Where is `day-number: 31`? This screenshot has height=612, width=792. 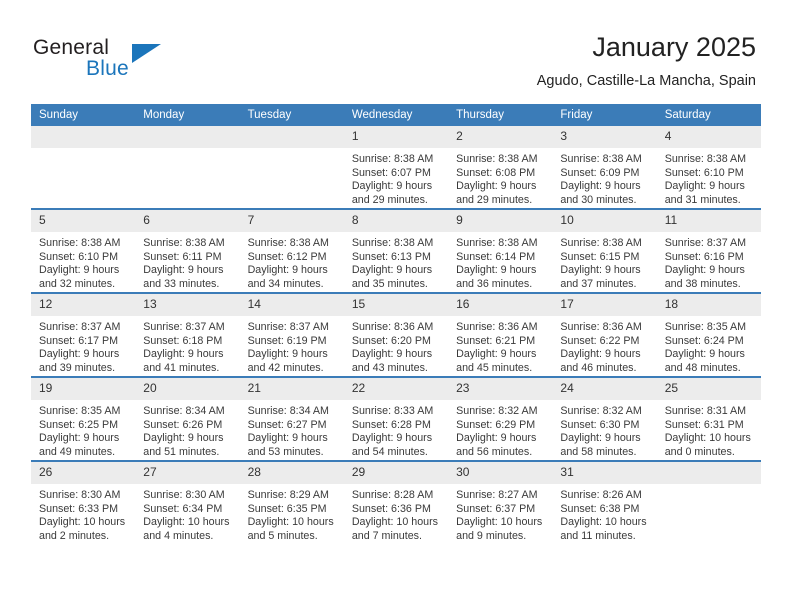 day-number: 31 is located at coordinates (604, 473).